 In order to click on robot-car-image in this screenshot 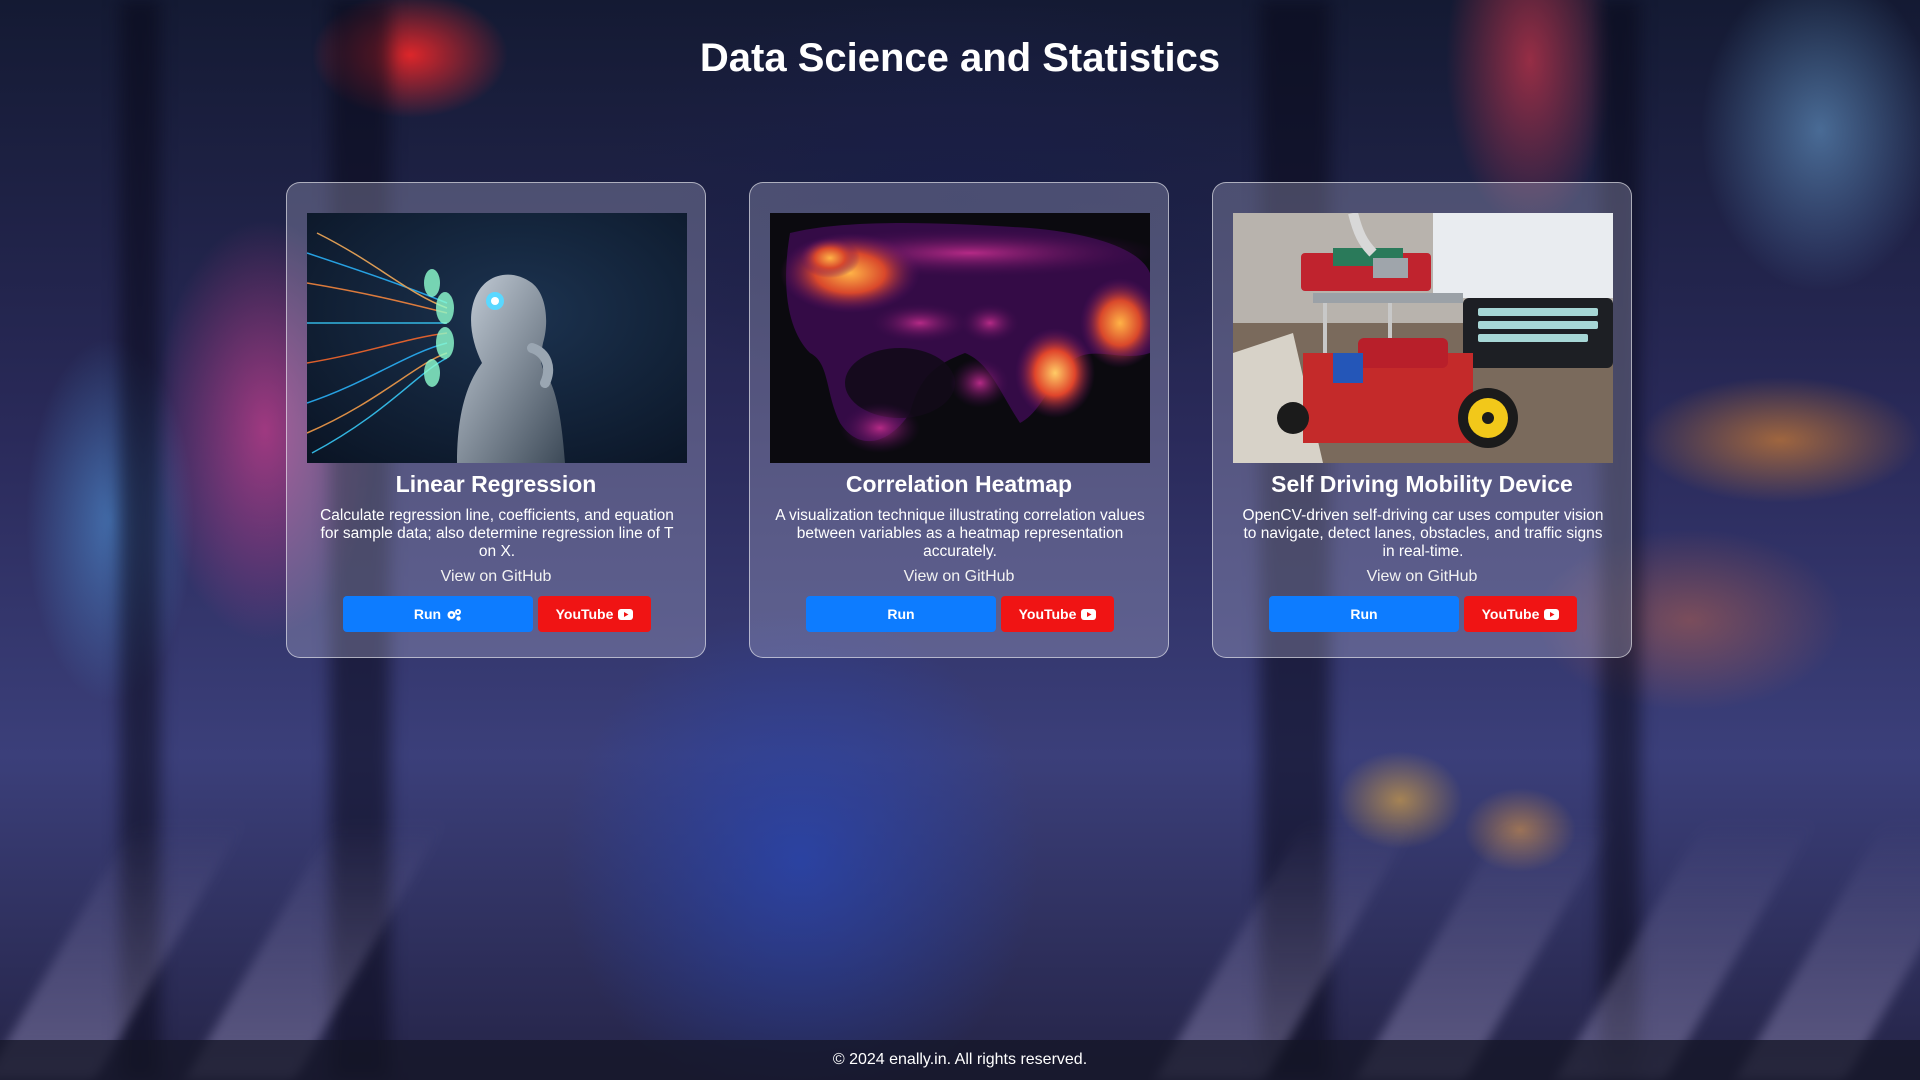, I will do `click(1423, 338)`.